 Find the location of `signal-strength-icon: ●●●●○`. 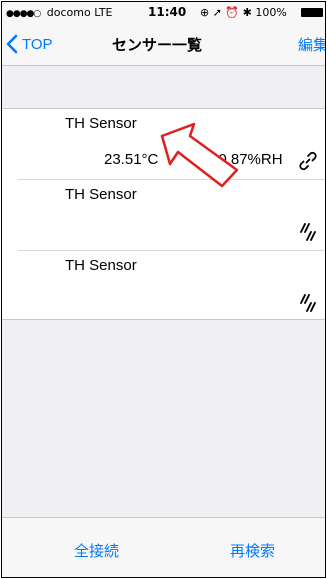

signal-strength-icon: ●●●●○ is located at coordinates (23, 14).